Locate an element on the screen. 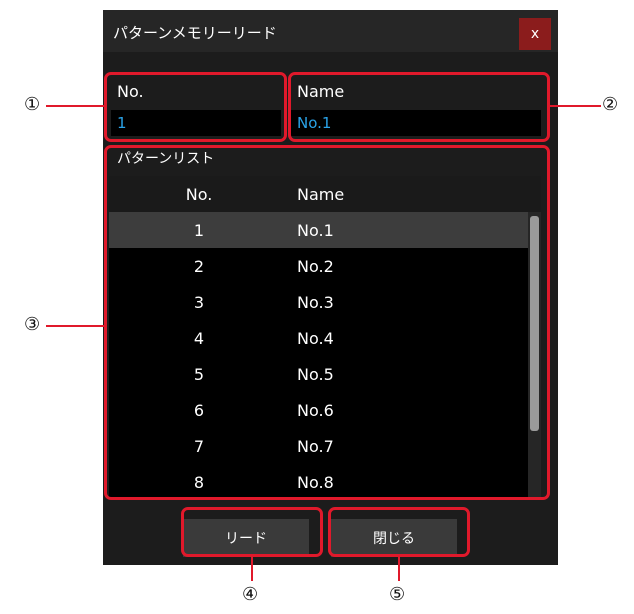  title-bar: パターンメモリーリード x is located at coordinates (330, 31).